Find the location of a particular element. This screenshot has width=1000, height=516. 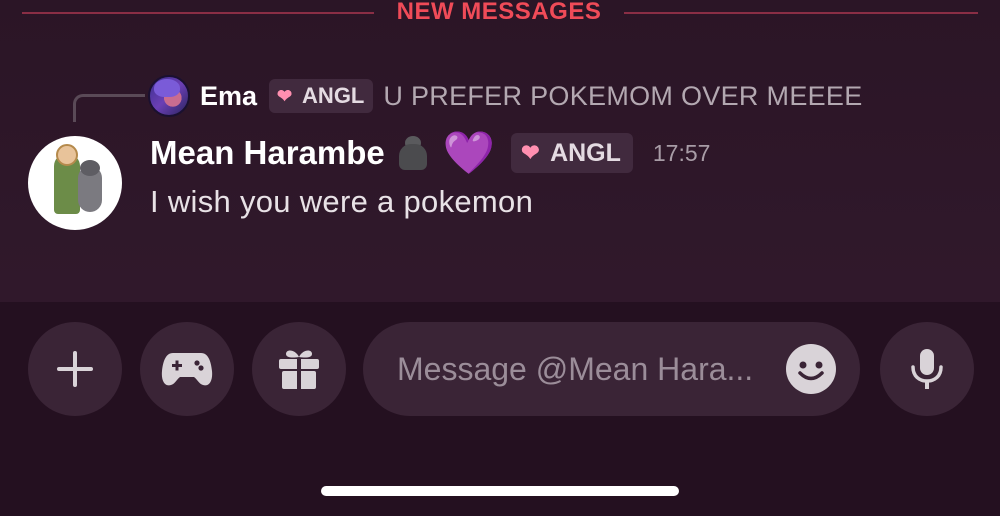

plus-icon is located at coordinates (75, 369).